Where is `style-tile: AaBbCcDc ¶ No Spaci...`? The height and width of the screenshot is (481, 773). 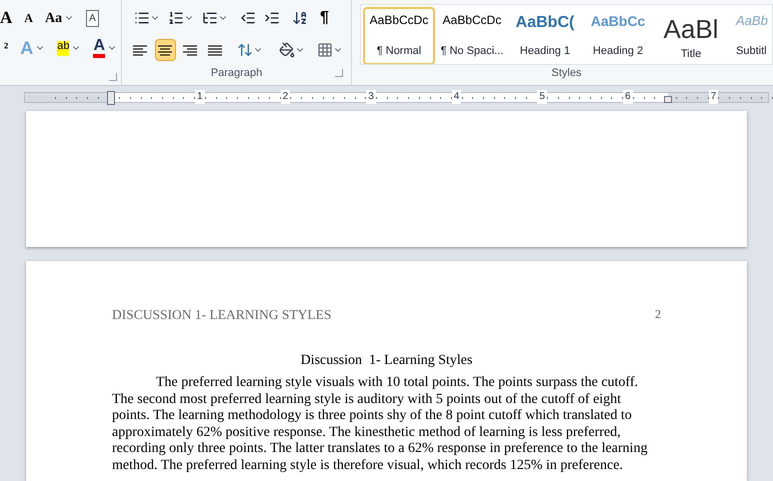 style-tile: AaBbCcDc ¶ No Spaci... is located at coordinates (472, 35).